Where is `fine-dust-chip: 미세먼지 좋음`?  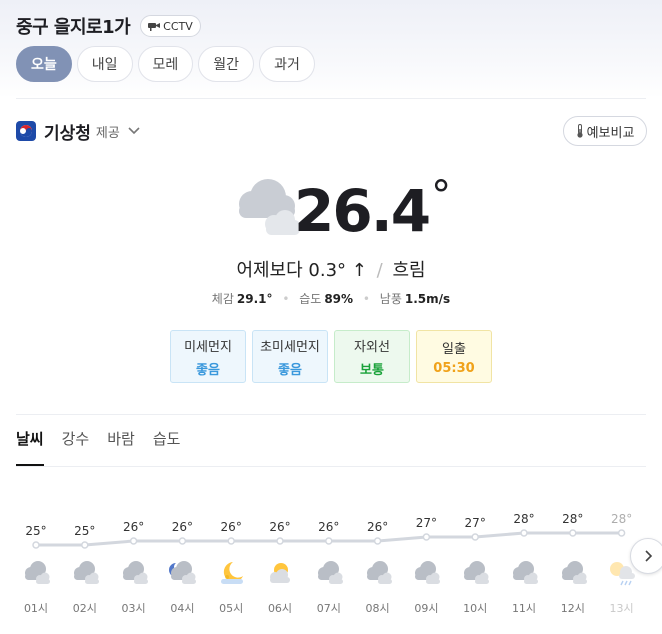
fine-dust-chip: 미세먼지 좋음 is located at coordinates (208, 356).